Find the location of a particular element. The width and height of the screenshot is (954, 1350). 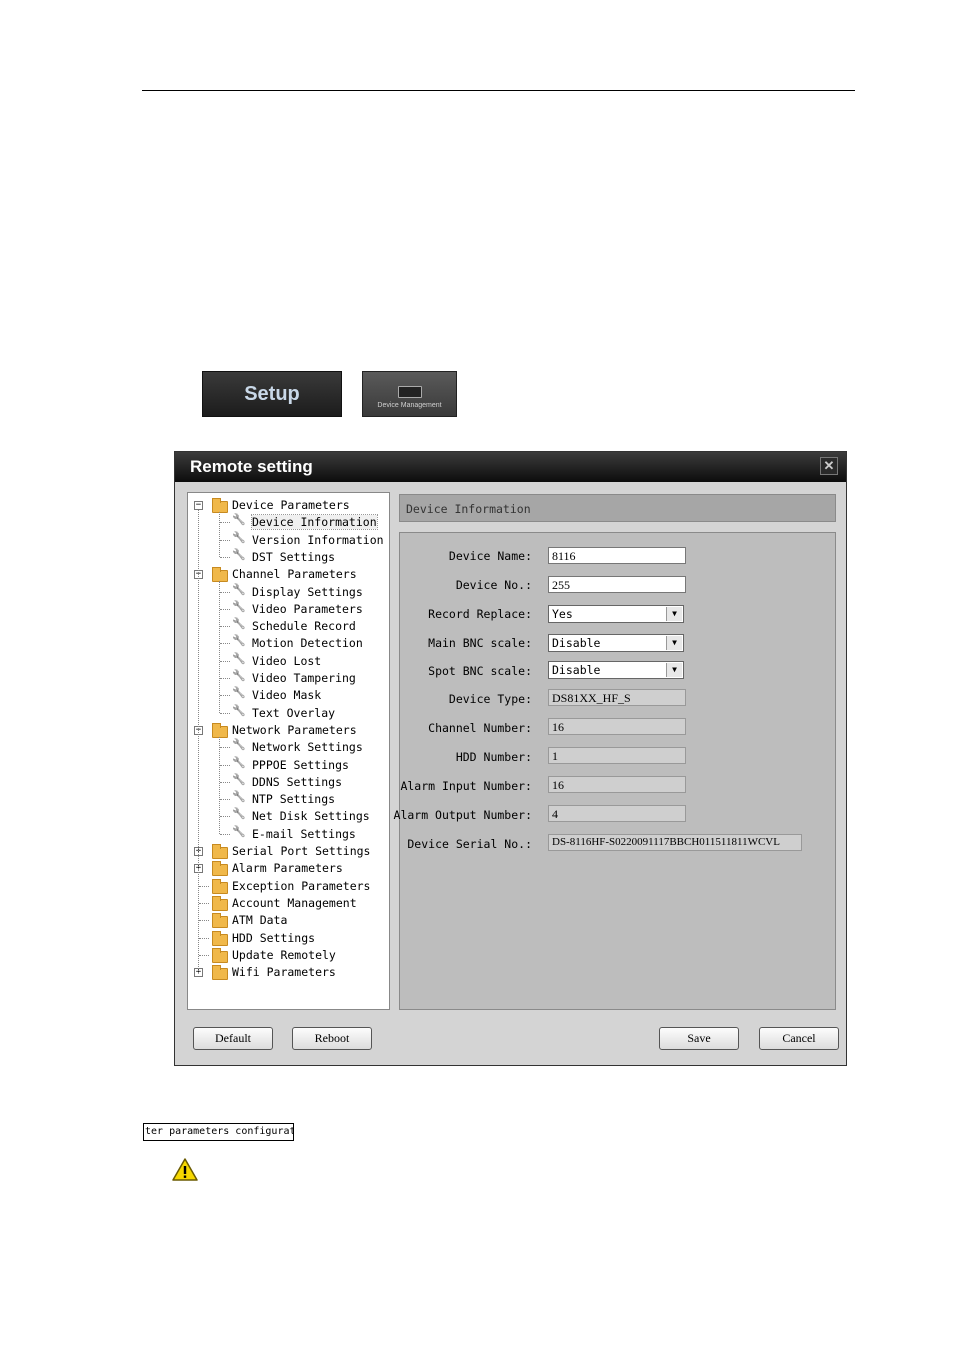

tree-group: − Channel Parameters is located at coordinates (287, 574).